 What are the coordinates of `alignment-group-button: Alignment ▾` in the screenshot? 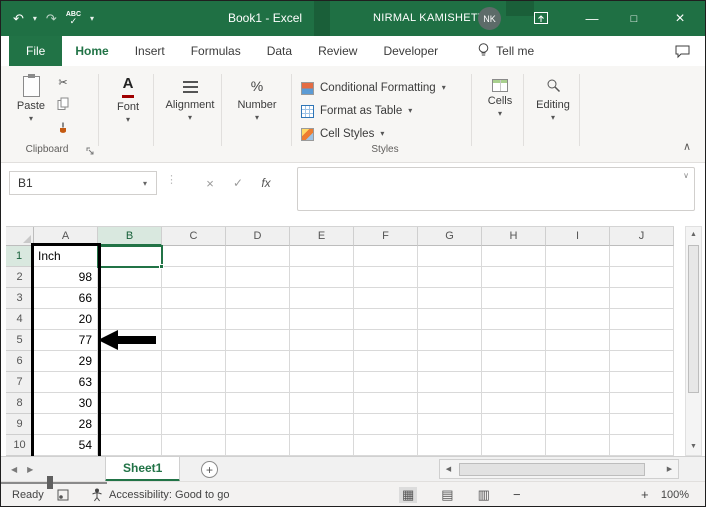 It's located at (190, 99).